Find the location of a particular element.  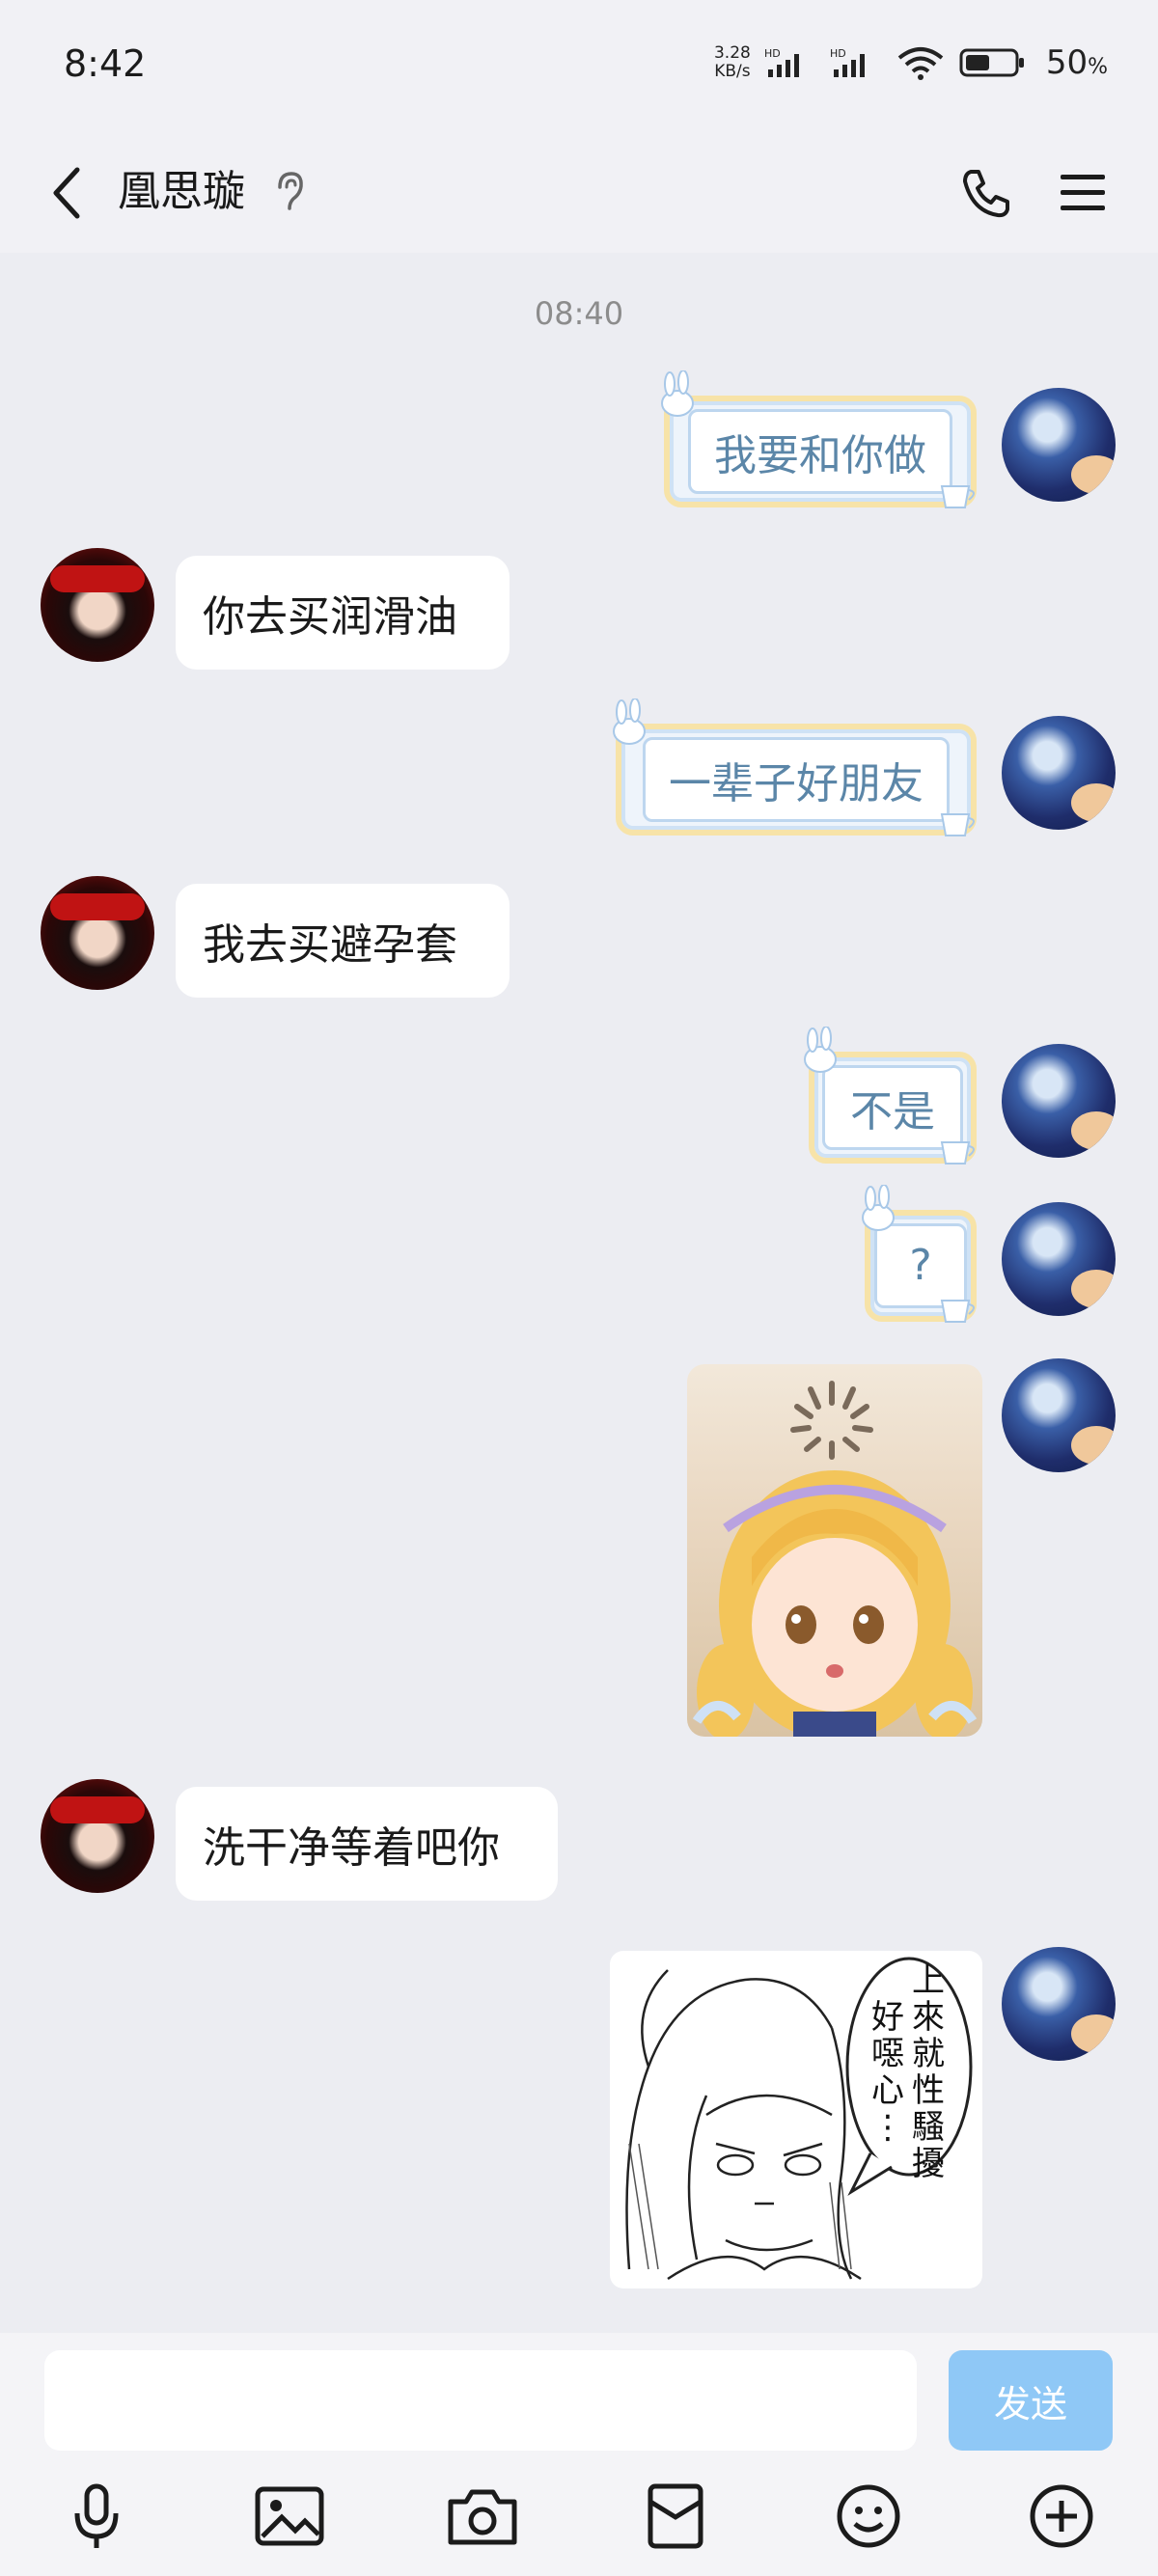

sticker-image-manga: 上 來 就 性 騷 擾 好 噁 心 ⋮ is located at coordinates (796, 2119).